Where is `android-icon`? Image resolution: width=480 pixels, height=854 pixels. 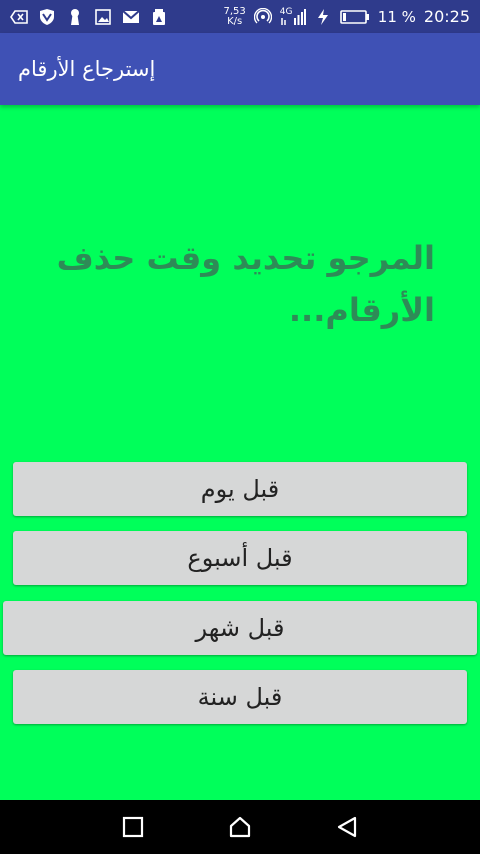 android-icon is located at coordinates (159, 17).